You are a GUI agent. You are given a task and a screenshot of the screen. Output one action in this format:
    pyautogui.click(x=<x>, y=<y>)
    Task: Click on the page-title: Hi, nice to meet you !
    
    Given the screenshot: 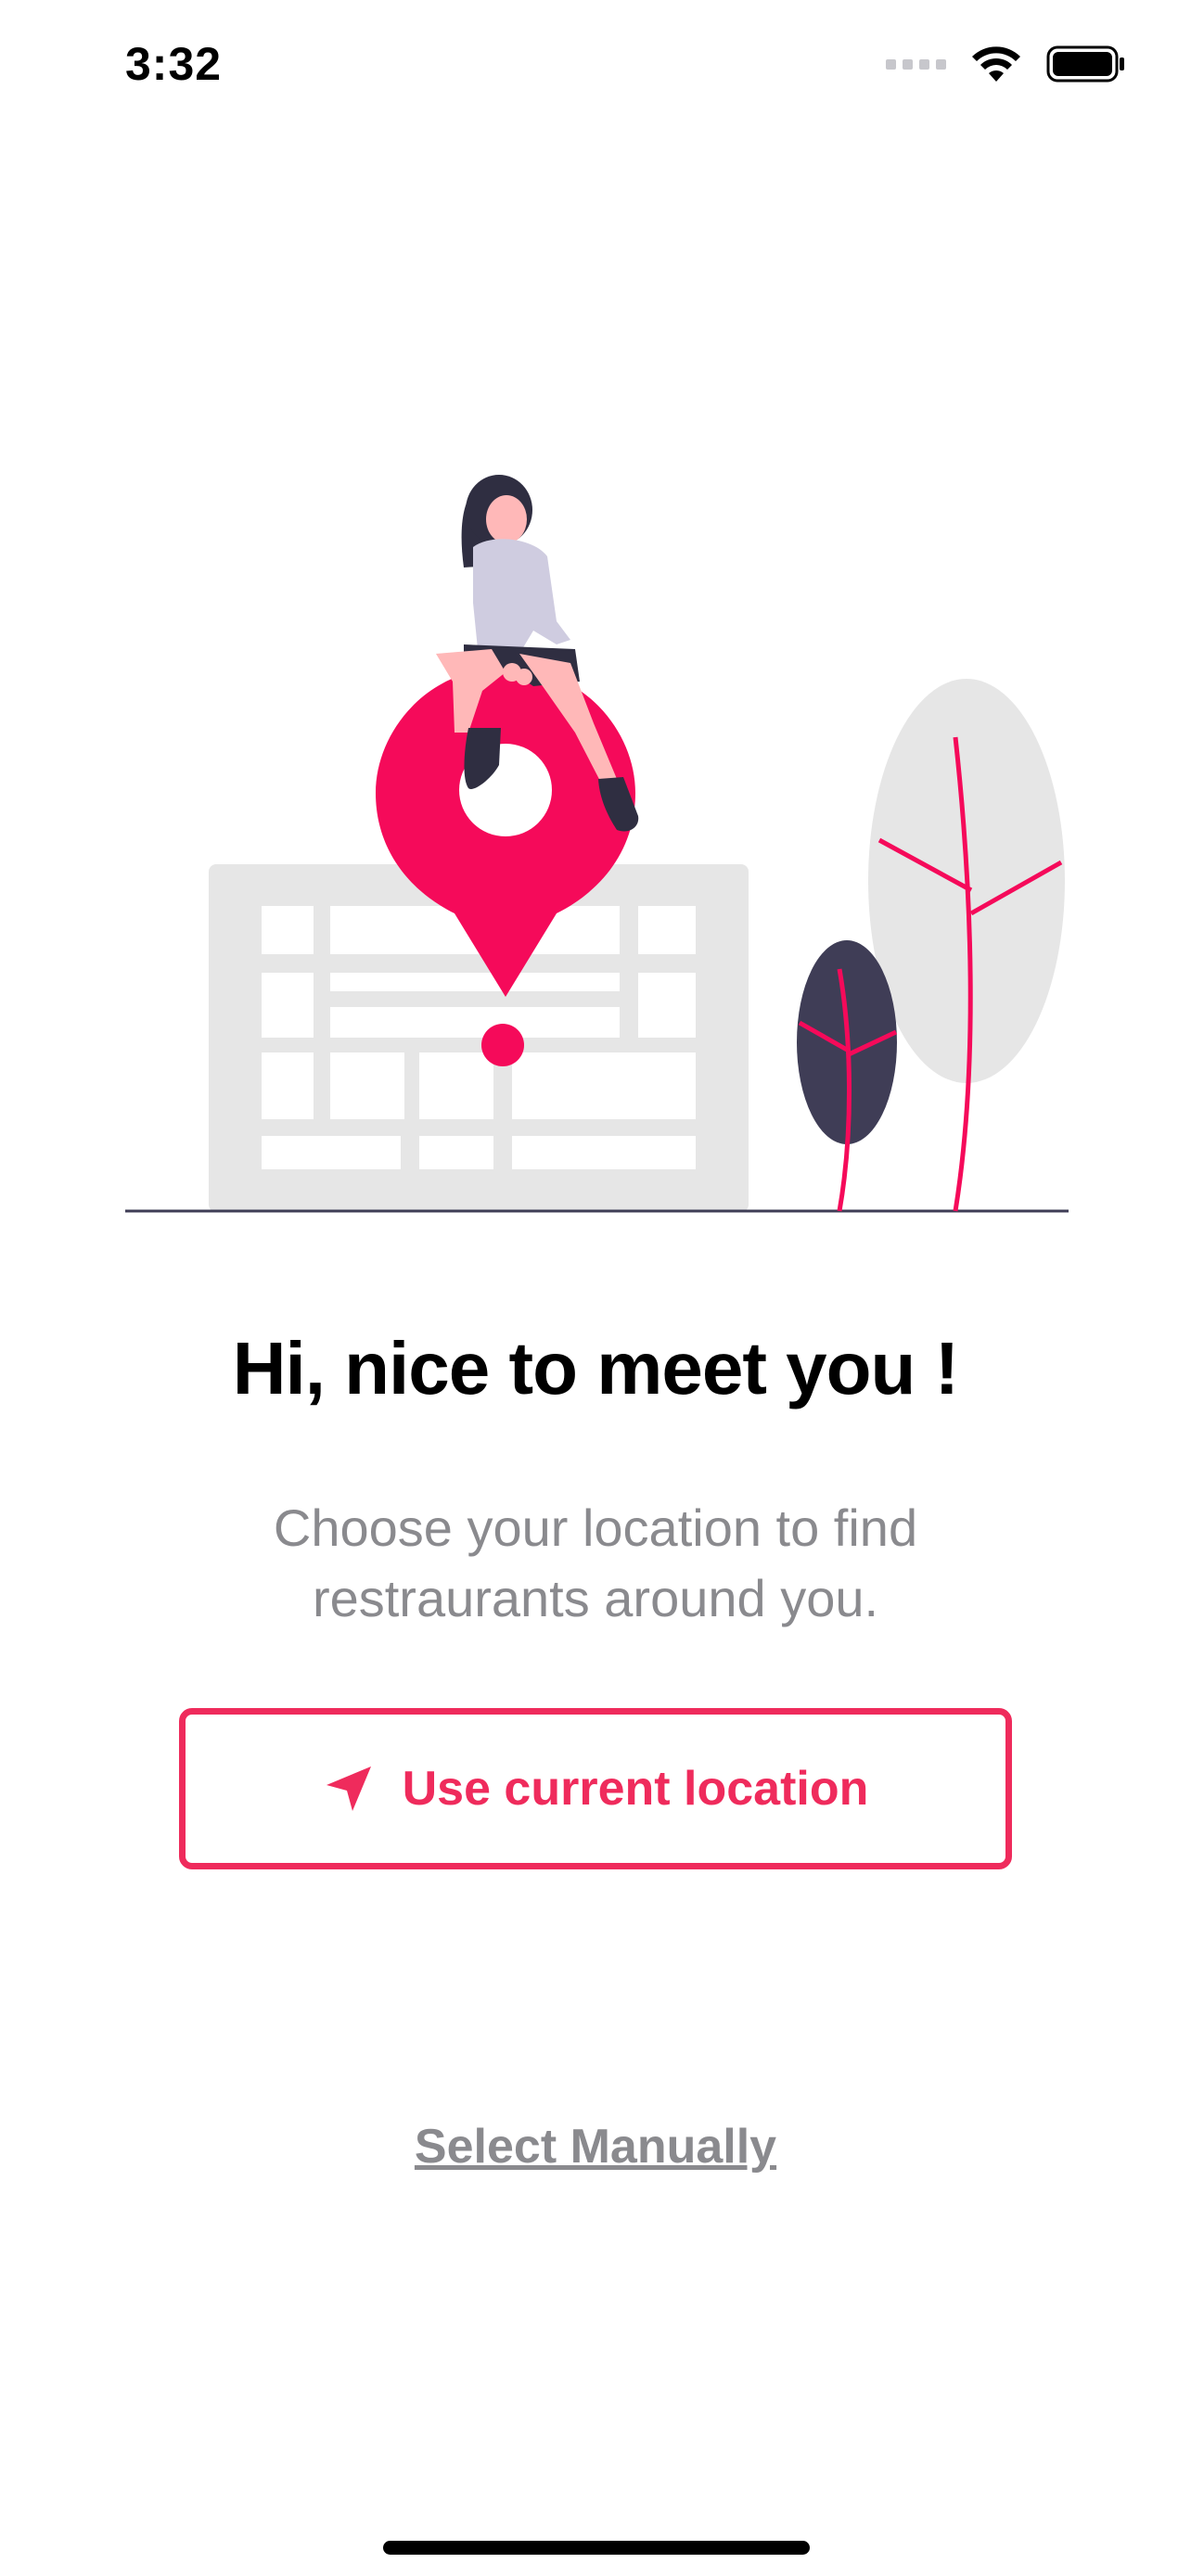 What is the action you would take?
    pyautogui.click(x=596, y=1368)
    